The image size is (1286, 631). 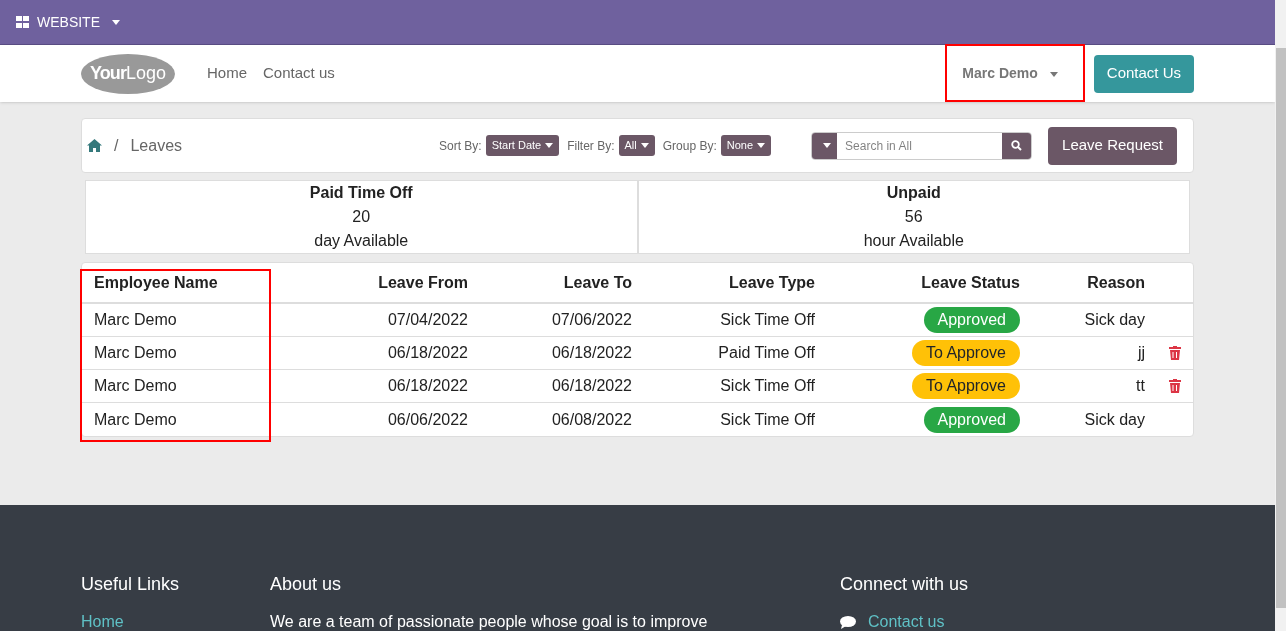 What do you see at coordinates (1143, 73) in the screenshot?
I see `contact-us-button: Contact Us` at bounding box center [1143, 73].